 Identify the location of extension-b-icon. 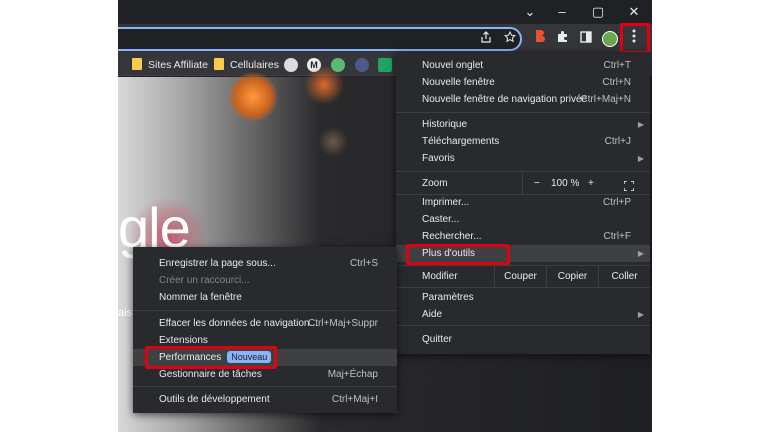
(540, 39).